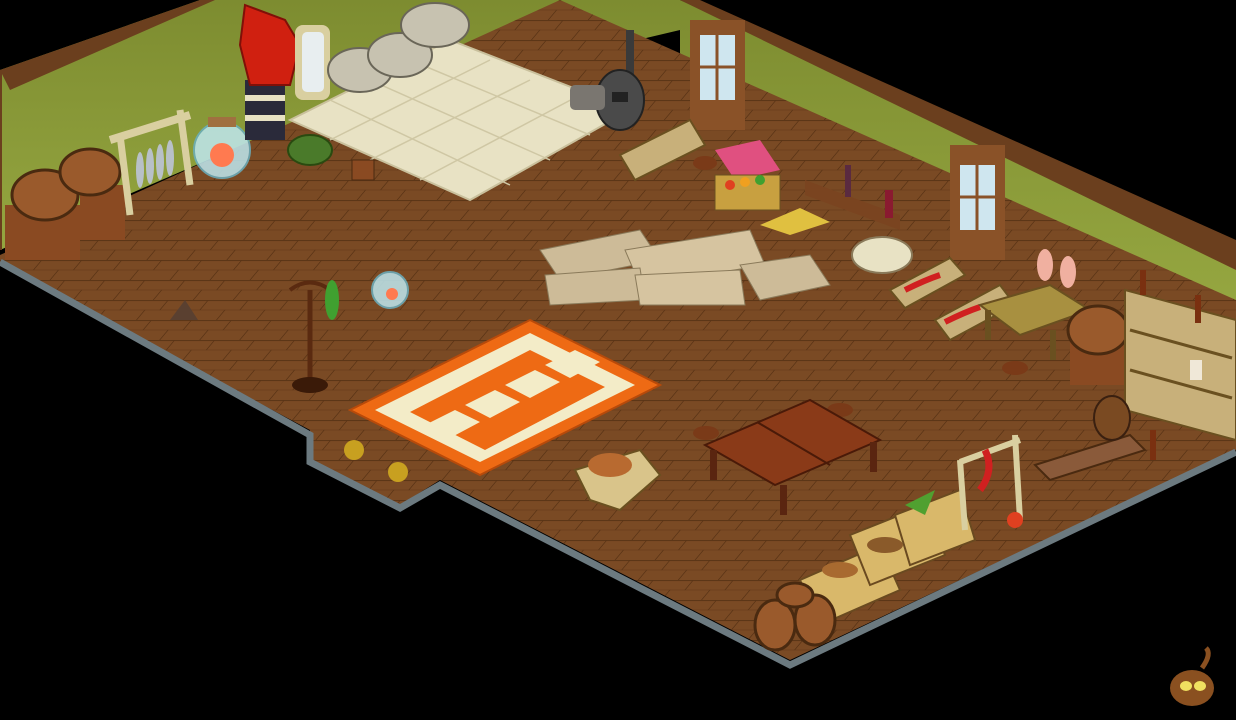 The width and height of the screenshot is (1236, 720). Describe the element at coordinates (1192, 678) in the screenshot. I see `pet-mascot-icon` at that location.